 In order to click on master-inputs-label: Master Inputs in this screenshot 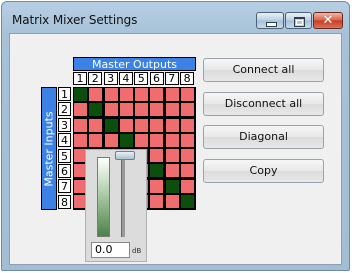, I will do `click(49, 148)`.